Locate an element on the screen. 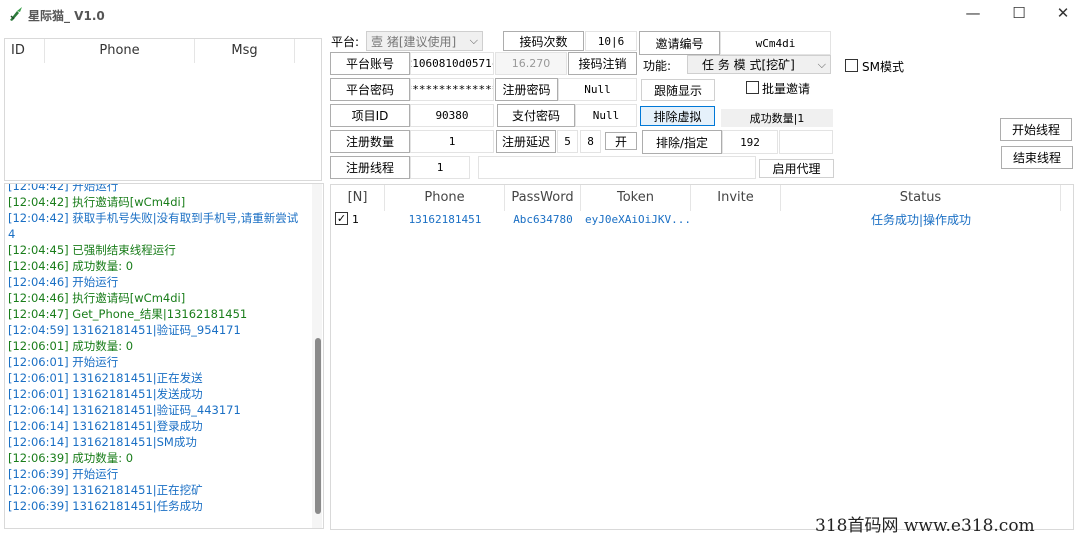 This screenshot has width=1076, height=533. log-line: [12:06:39] 成功数量: 0 is located at coordinates (71, 458).